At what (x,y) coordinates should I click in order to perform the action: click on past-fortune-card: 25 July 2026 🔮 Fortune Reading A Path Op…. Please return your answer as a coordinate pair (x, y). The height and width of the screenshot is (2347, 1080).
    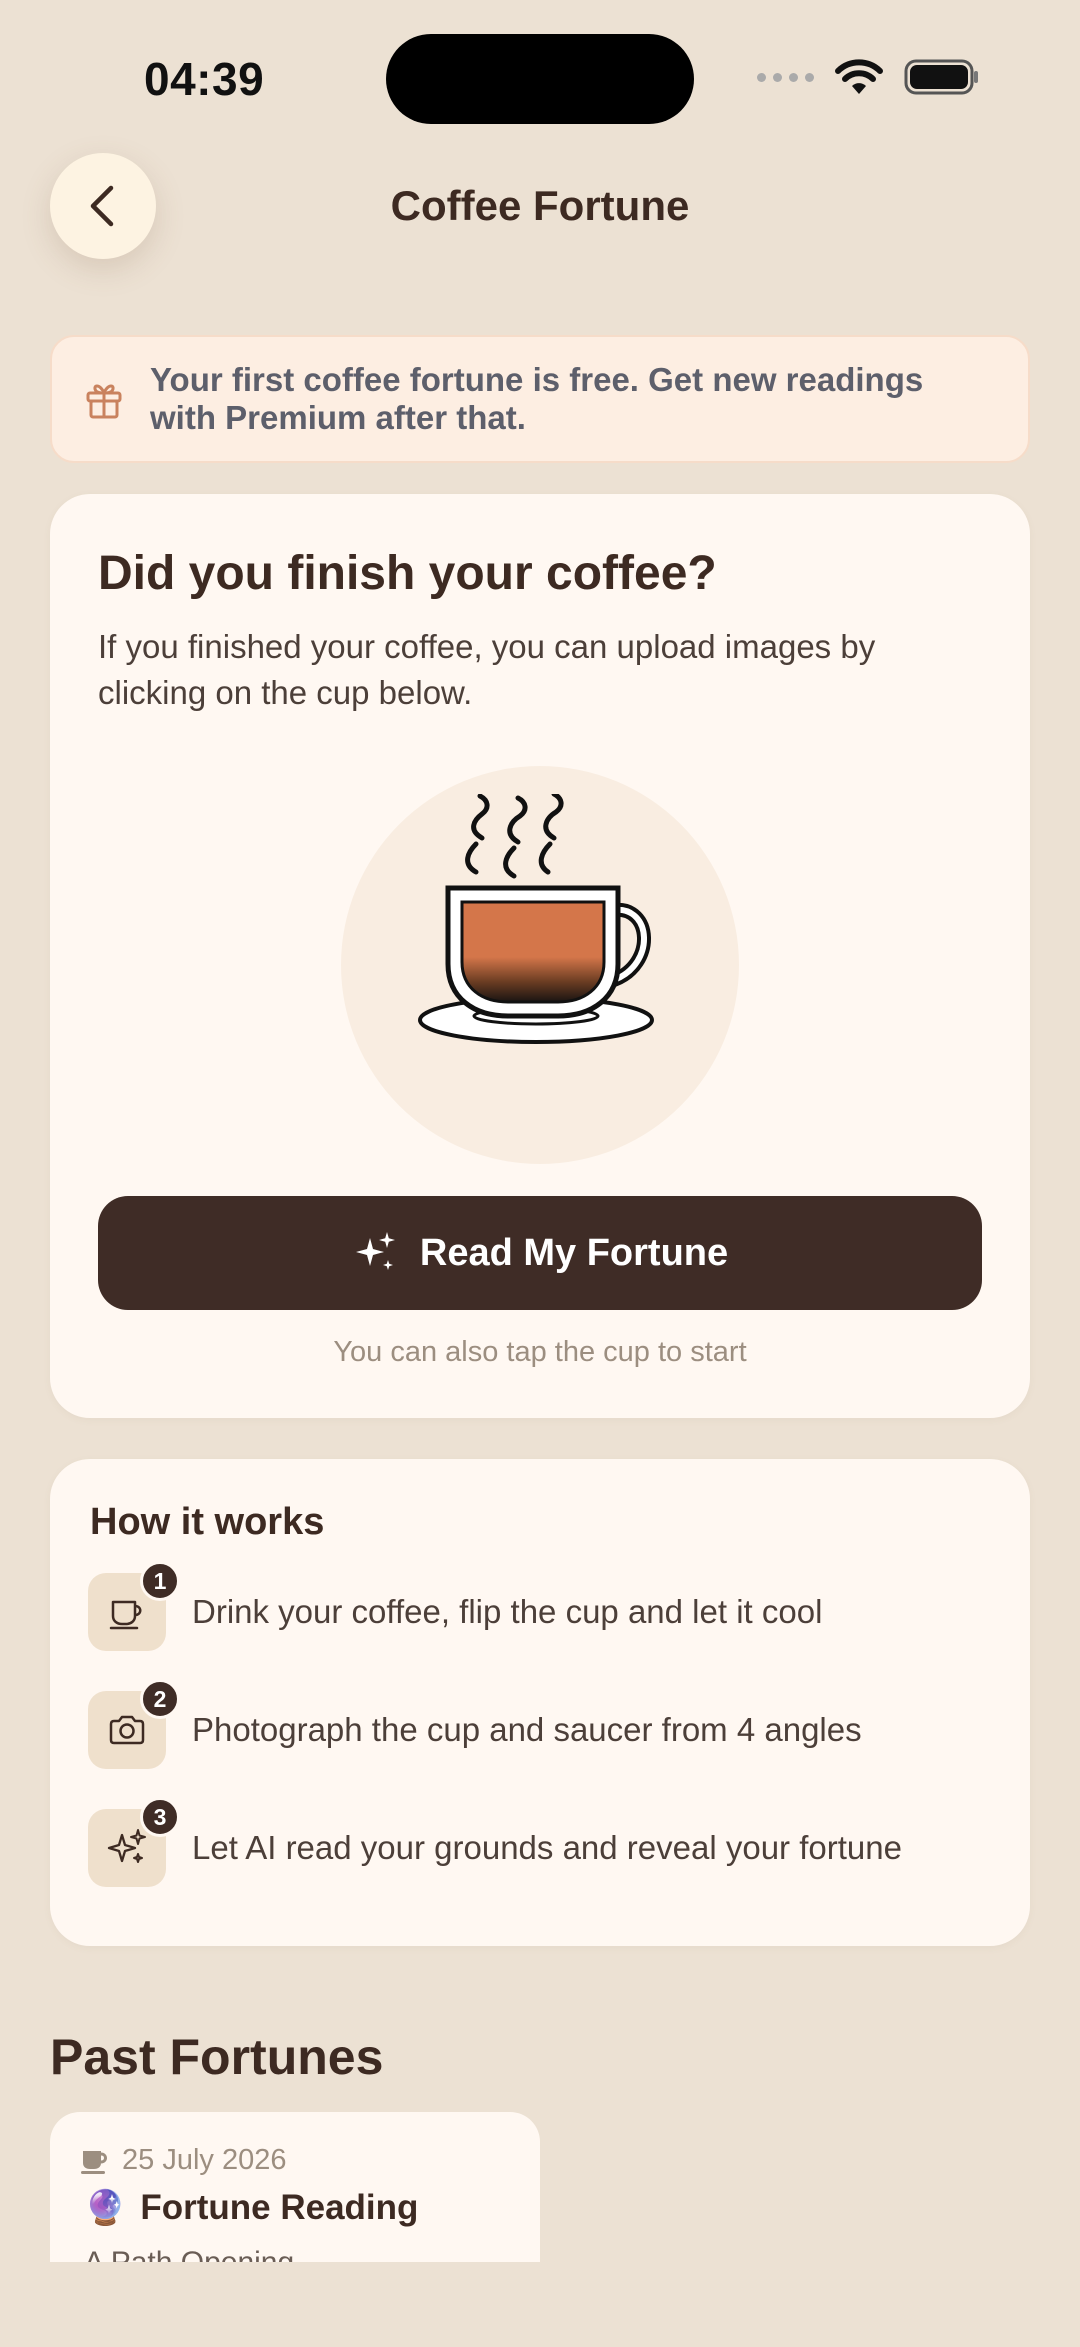
    Looking at the image, I should click on (295, 2187).